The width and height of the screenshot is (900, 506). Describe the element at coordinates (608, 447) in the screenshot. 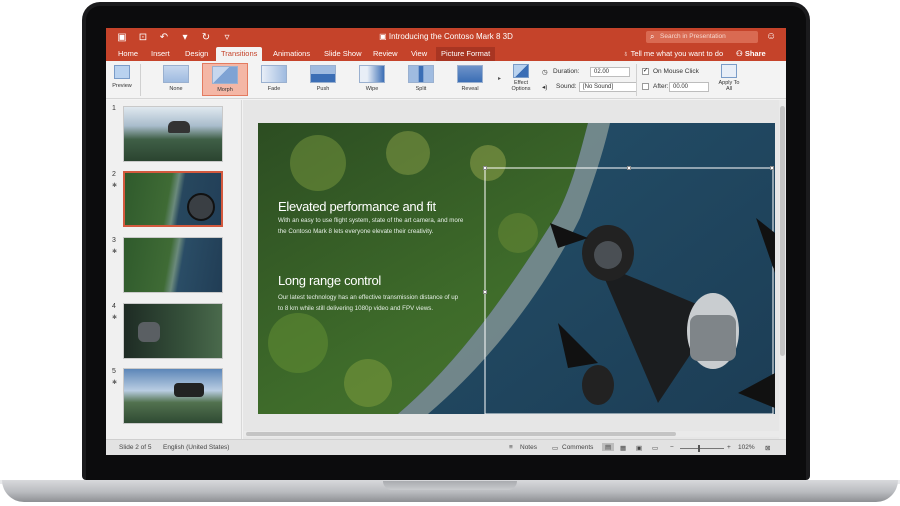

I see `normal-view-icon: ▤` at that location.